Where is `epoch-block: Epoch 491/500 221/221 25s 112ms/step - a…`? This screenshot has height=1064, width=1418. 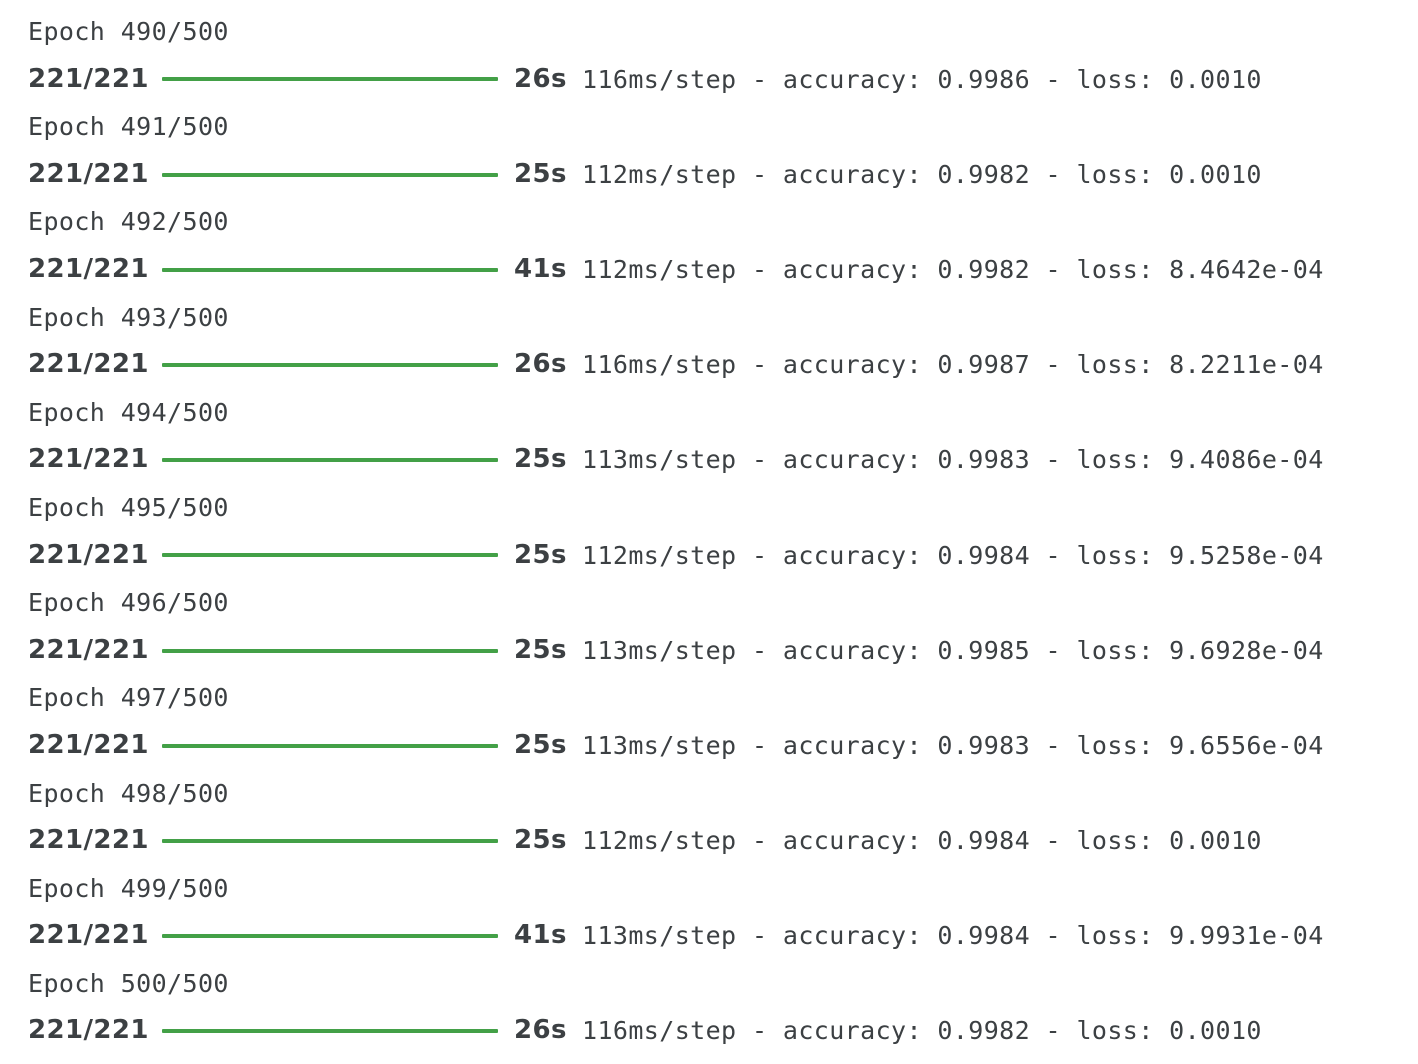
epoch-block: Epoch 491/500 221/221 25s 112ms/step - a… is located at coordinates (718, 150).